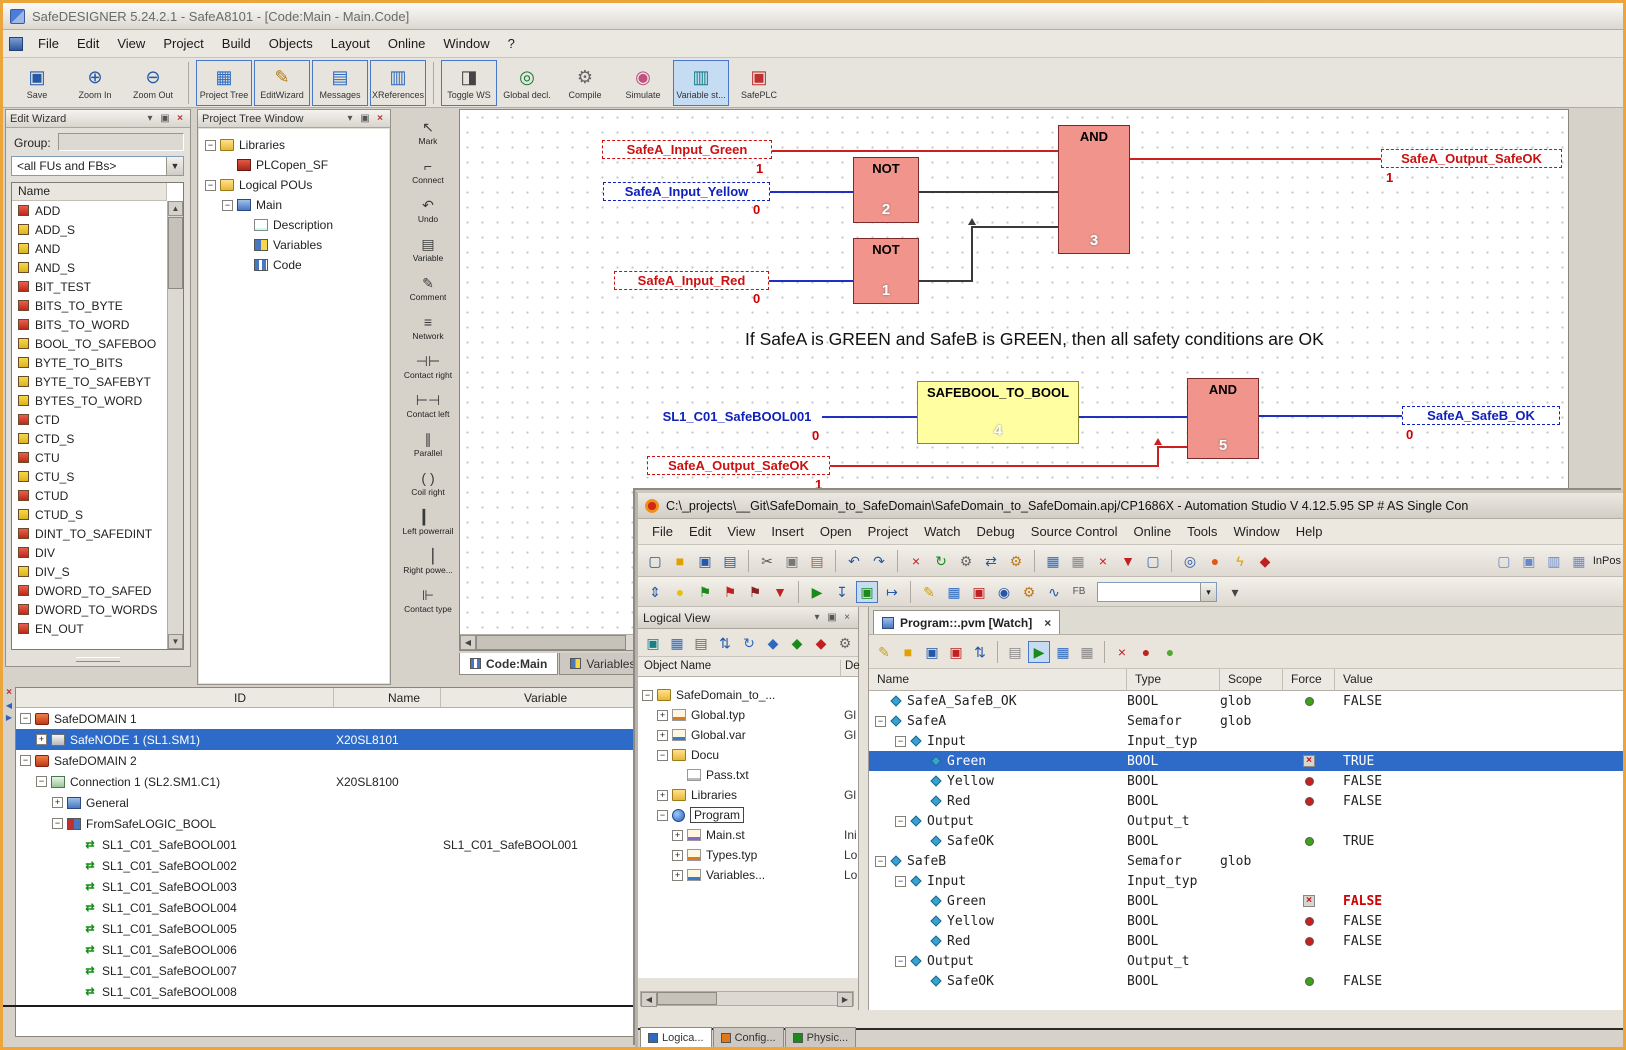 Image resolution: width=1626 pixels, height=1050 pixels. What do you see at coordinates (691, 280) in the screenshot?
I see `fbd-var-safea-input-red: SafeA_Input_Red` at bounding box center [691, 280].